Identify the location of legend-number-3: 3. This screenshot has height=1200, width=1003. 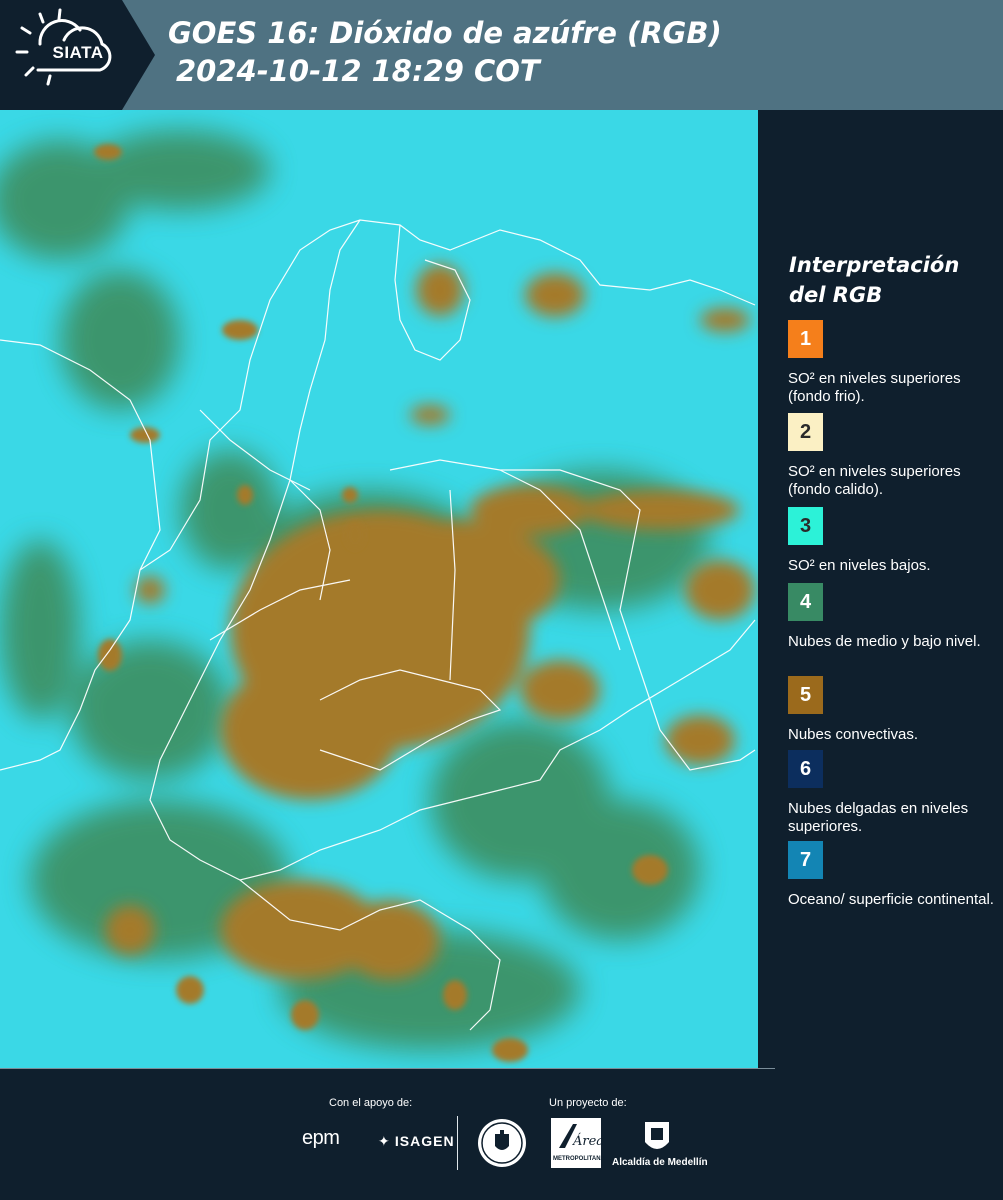
(805, 525).